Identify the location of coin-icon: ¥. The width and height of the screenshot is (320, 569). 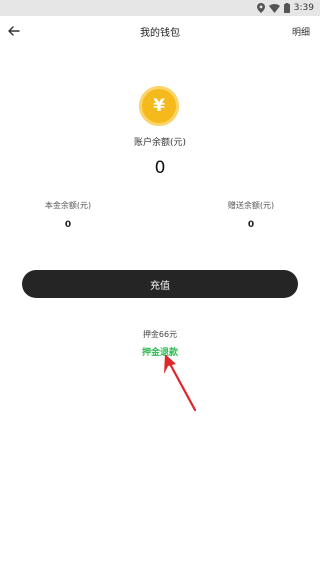
(159, 106).